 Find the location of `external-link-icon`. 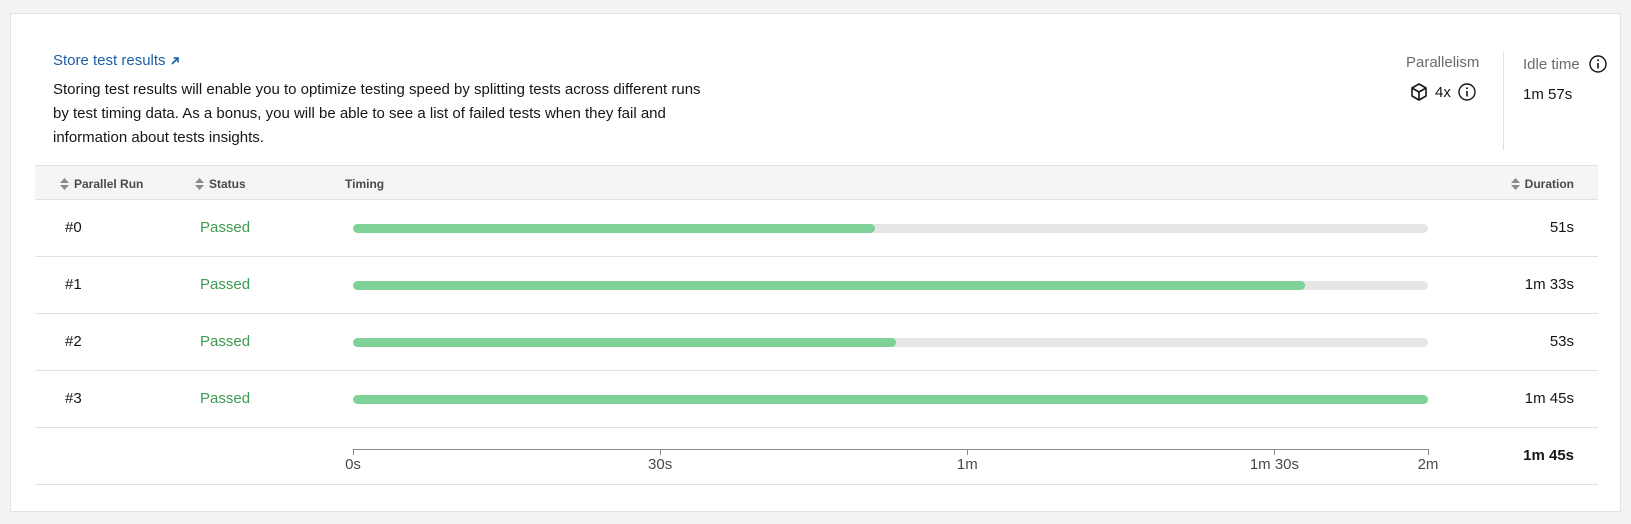

external-link-icon is located at coordinates (175, 61).